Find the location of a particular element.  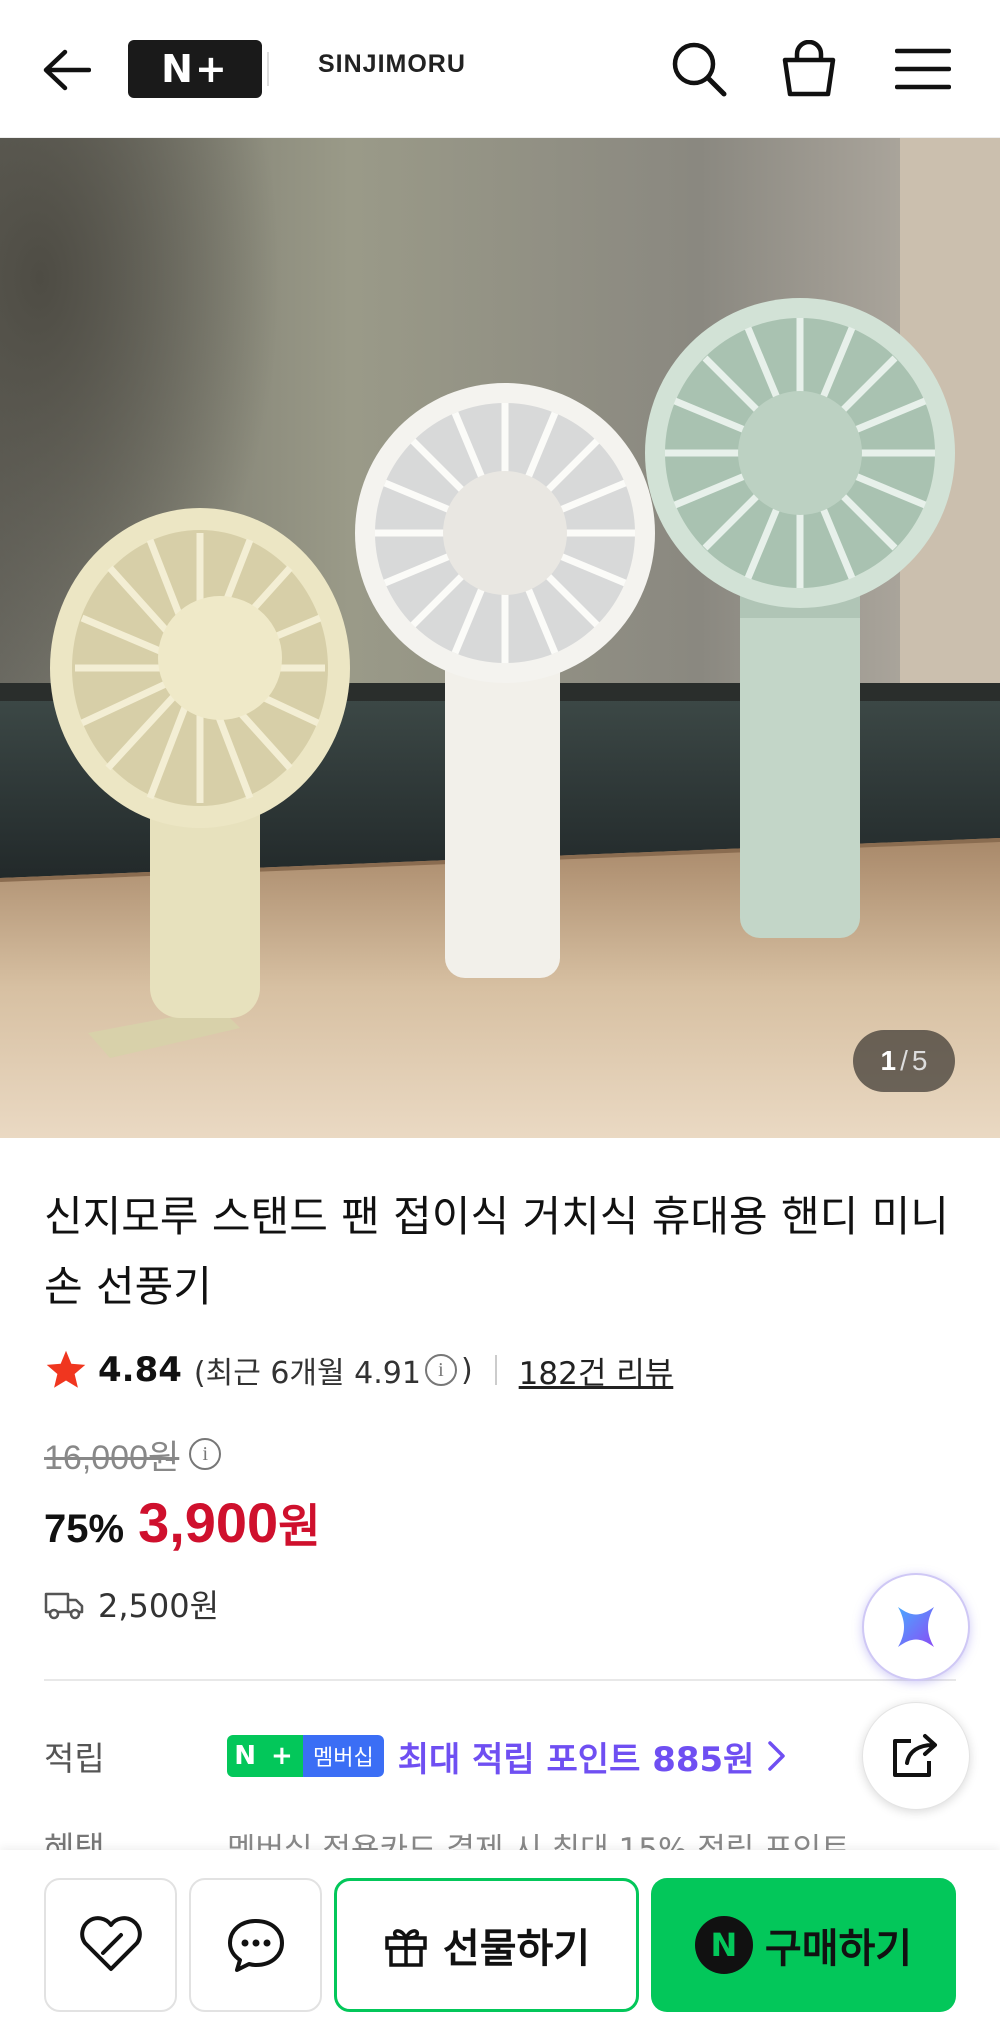

wishlist-button is located at coordinates (110, 1945).